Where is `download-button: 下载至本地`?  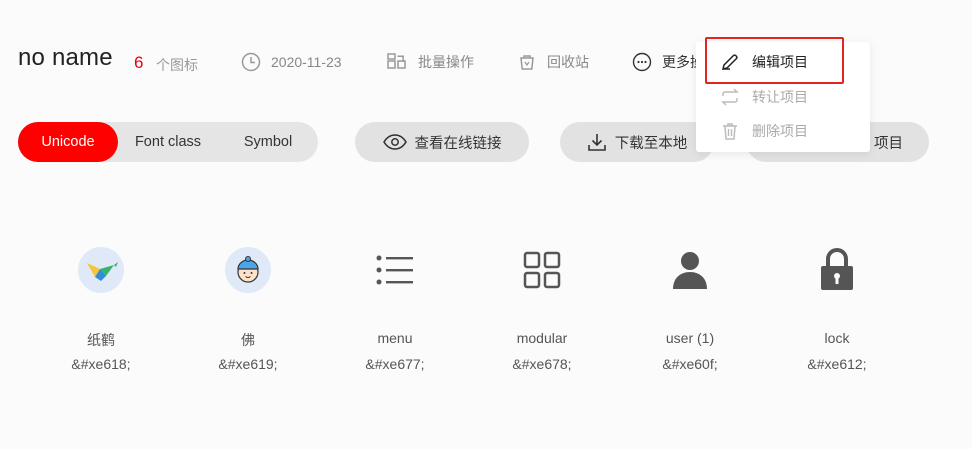
download-button: 下载至本地 is located at coordinates (637, 142).